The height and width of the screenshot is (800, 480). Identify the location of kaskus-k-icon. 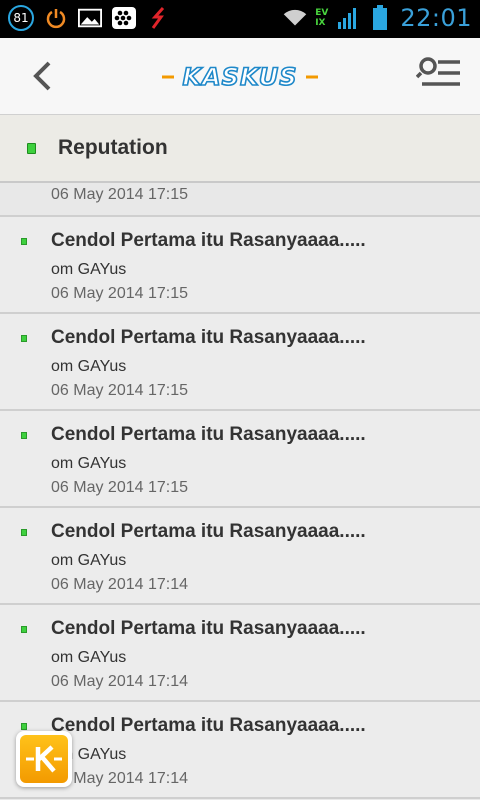
(44, 759).